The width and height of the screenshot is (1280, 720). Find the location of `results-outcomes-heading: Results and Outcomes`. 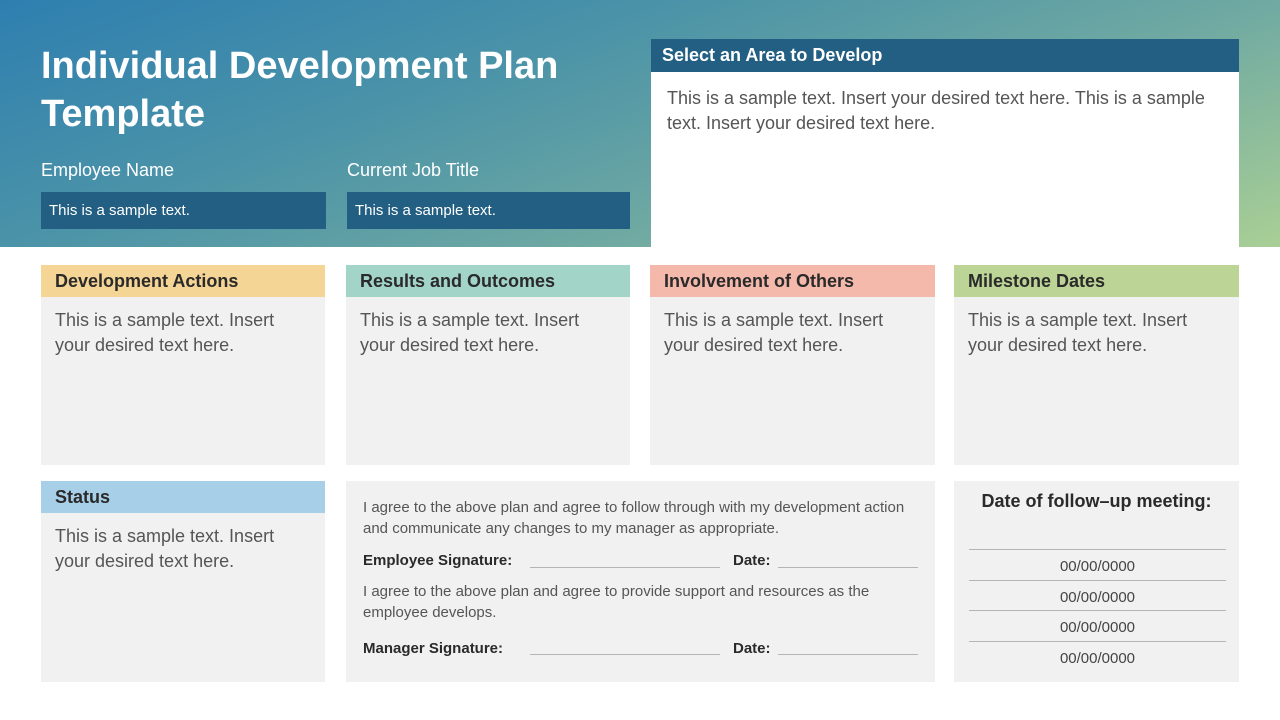

results-outcomes-heading: Results and Outcomes is located at coordinates (488, 281).